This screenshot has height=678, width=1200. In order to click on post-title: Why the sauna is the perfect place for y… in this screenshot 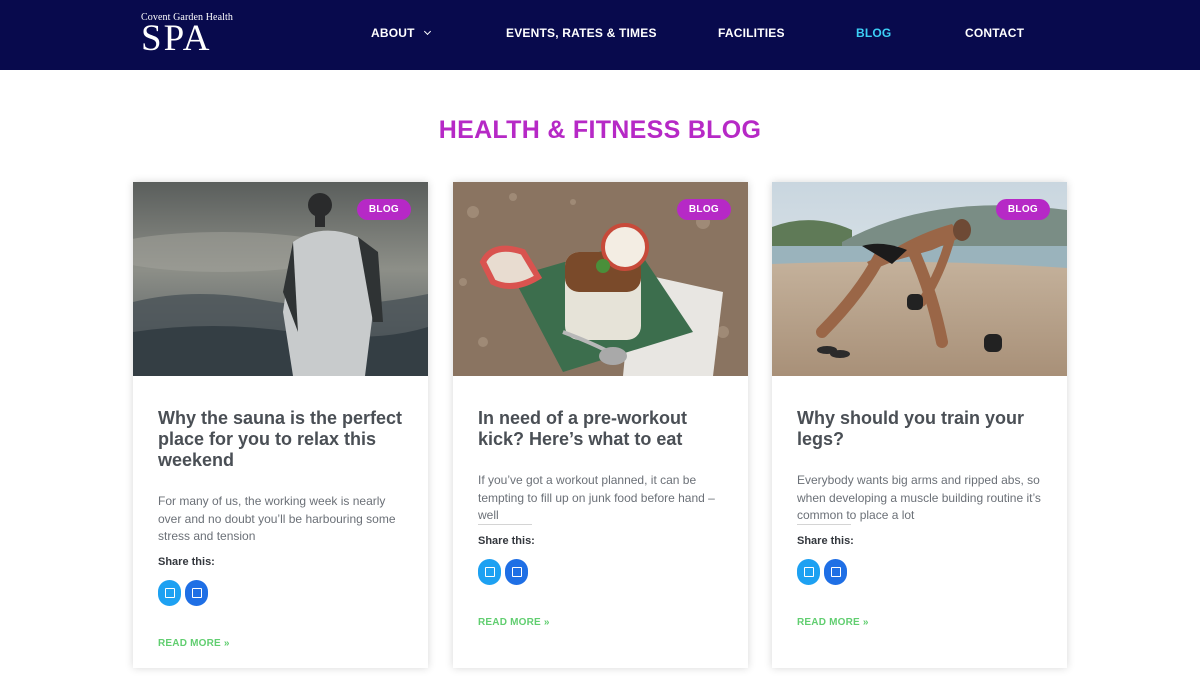, I will do `click(283, 439)`.